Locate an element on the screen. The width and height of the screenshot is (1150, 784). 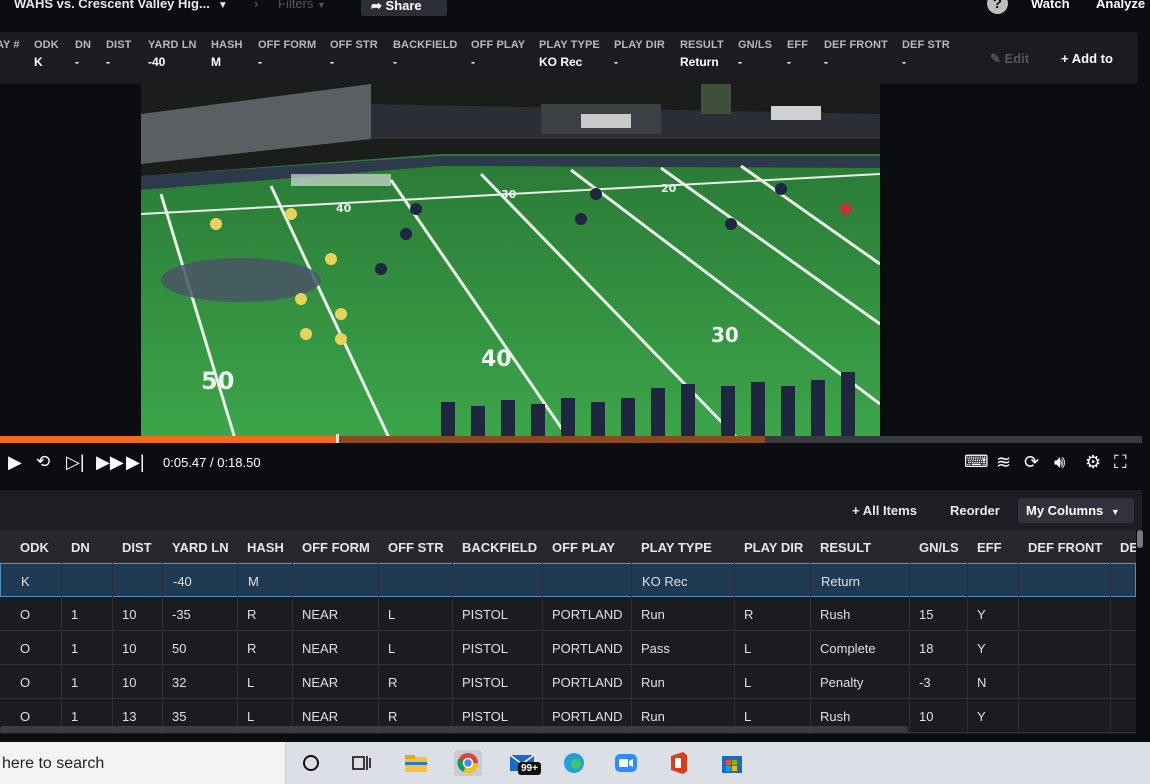
horizontal-scrollbar is located at coordinates (454, 729).